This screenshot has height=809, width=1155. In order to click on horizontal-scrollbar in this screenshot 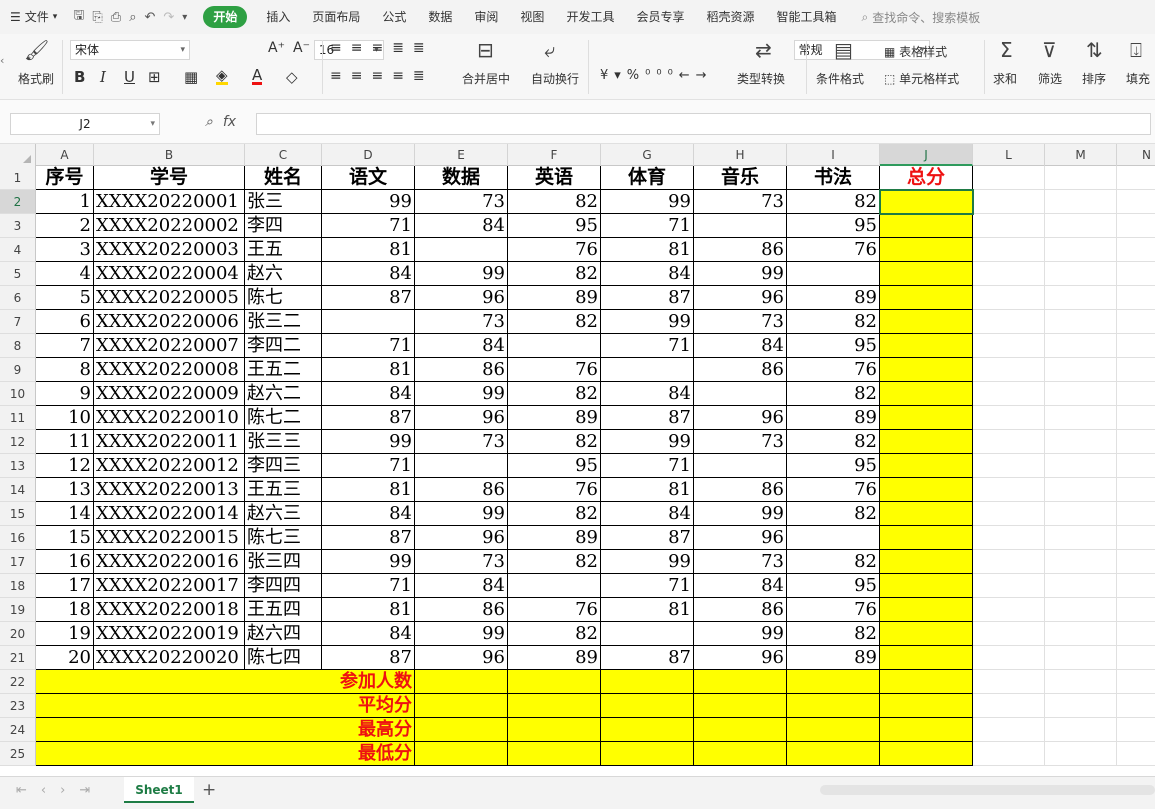, I will do `click(987, 790)`.